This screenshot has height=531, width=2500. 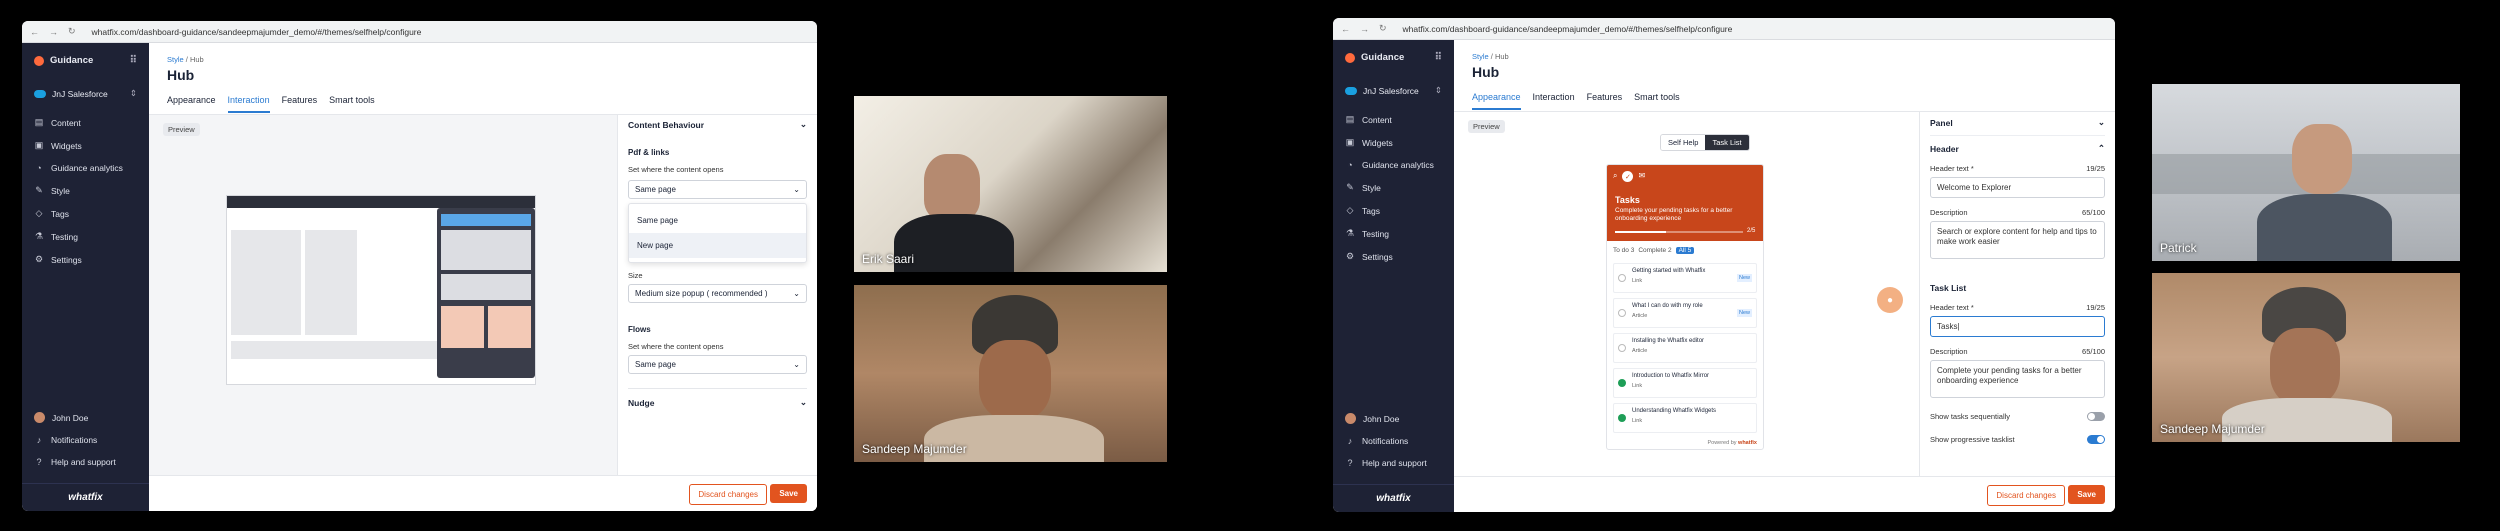 What do you see at coordinates (2096, 416) in the screenshot?
I see `sequential-toggle` at bounding box center [2096, 416].